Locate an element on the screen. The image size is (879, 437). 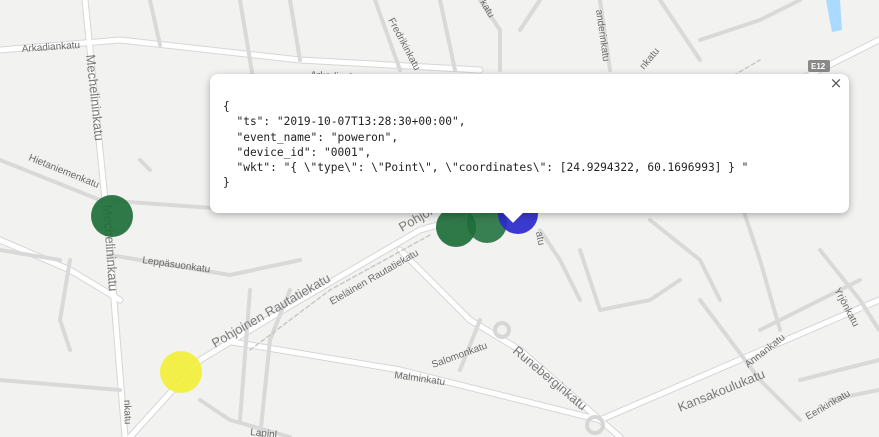
road-badge-e12: E12 is located at coordinates (819, 66).